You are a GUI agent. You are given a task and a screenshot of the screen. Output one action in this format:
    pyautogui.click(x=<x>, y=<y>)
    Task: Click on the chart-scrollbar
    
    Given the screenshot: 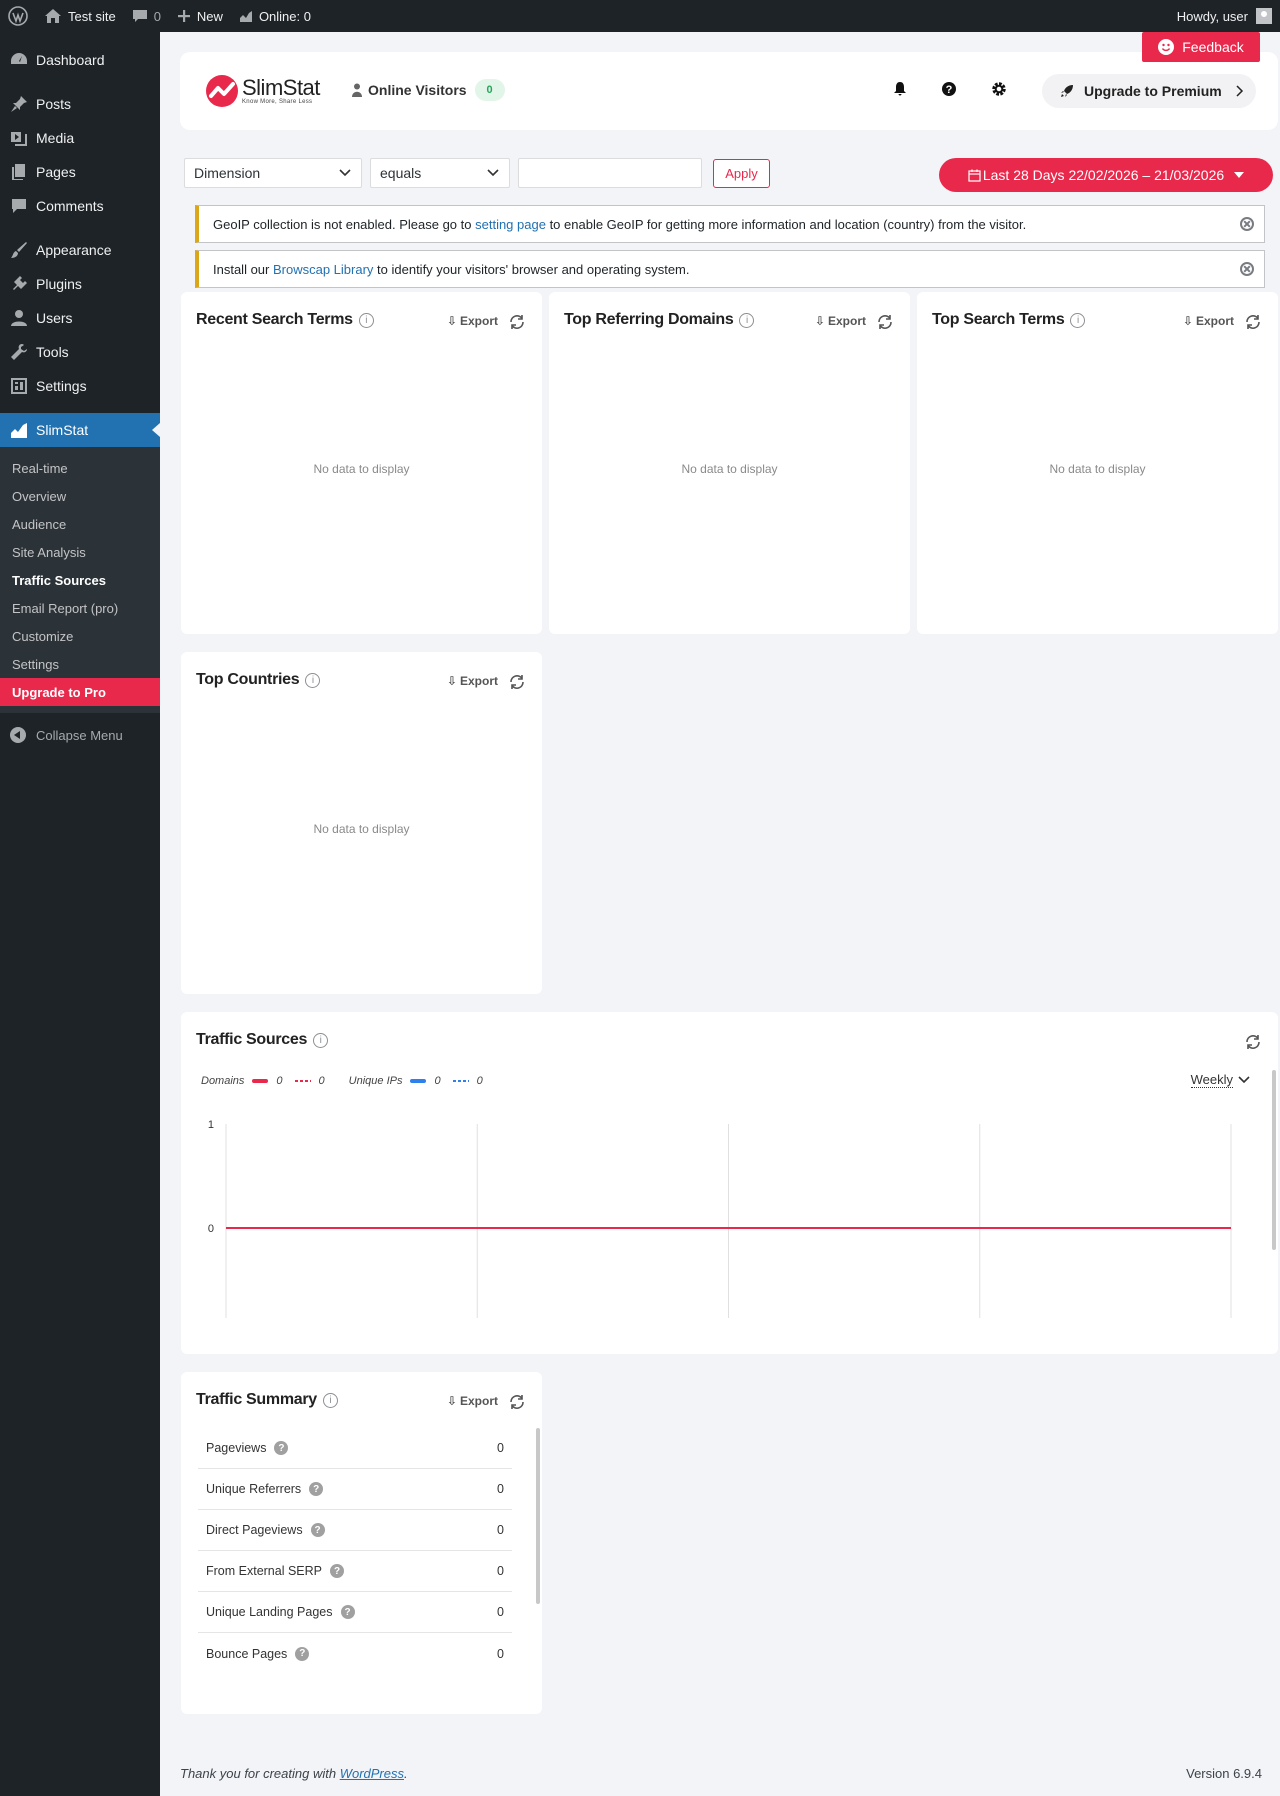 What is the action you would take?
    pyautogui.click(x=1274, y=1160)
    